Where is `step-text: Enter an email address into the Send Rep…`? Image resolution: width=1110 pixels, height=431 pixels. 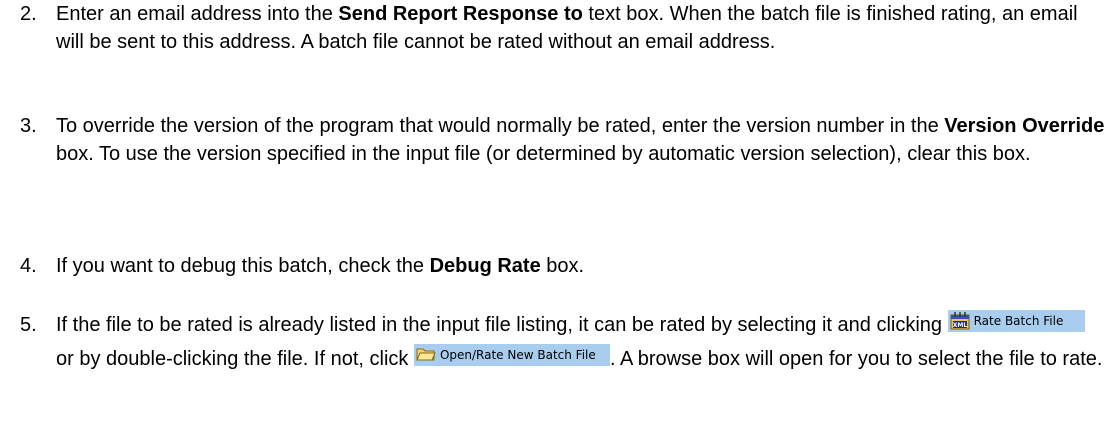 step-text: Enter an email address into the Send Rep… is located at coordinates (567, 28).